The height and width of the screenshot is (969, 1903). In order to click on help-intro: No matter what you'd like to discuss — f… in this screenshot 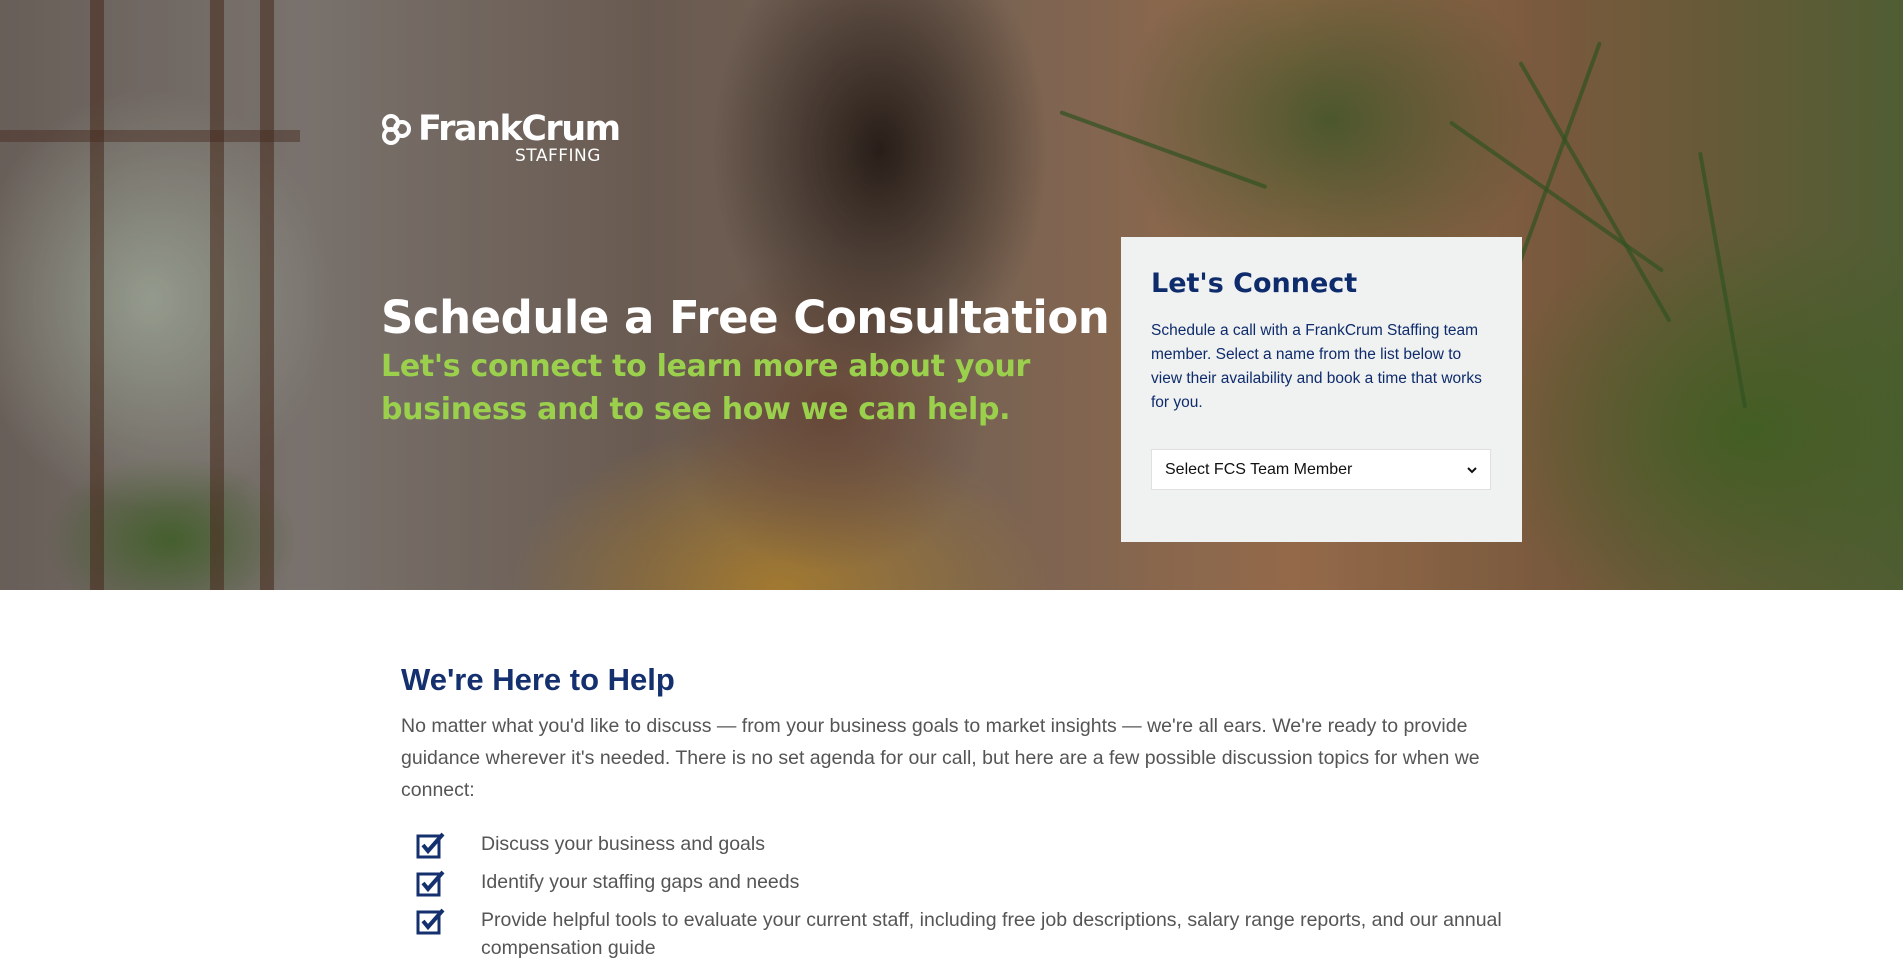, I will do `click(940, 758)`.